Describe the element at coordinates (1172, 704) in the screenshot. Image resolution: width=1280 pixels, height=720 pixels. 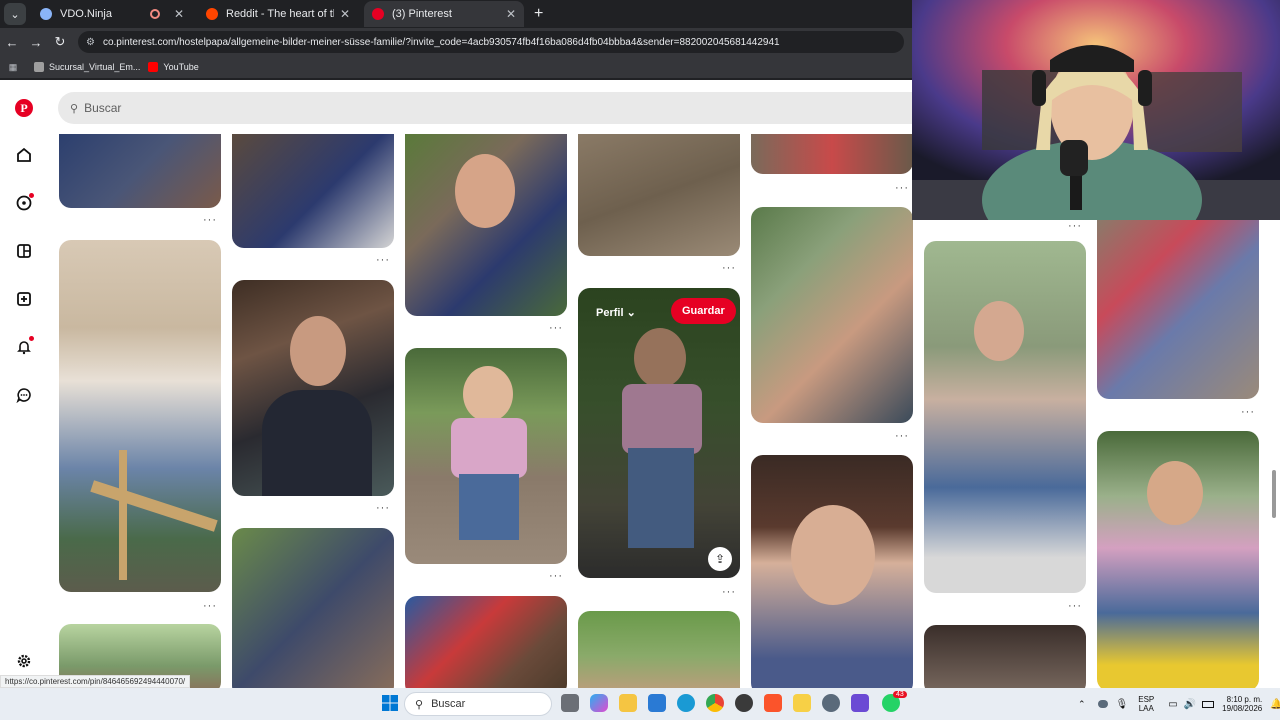
I see `network-icon: ▭` at that location.